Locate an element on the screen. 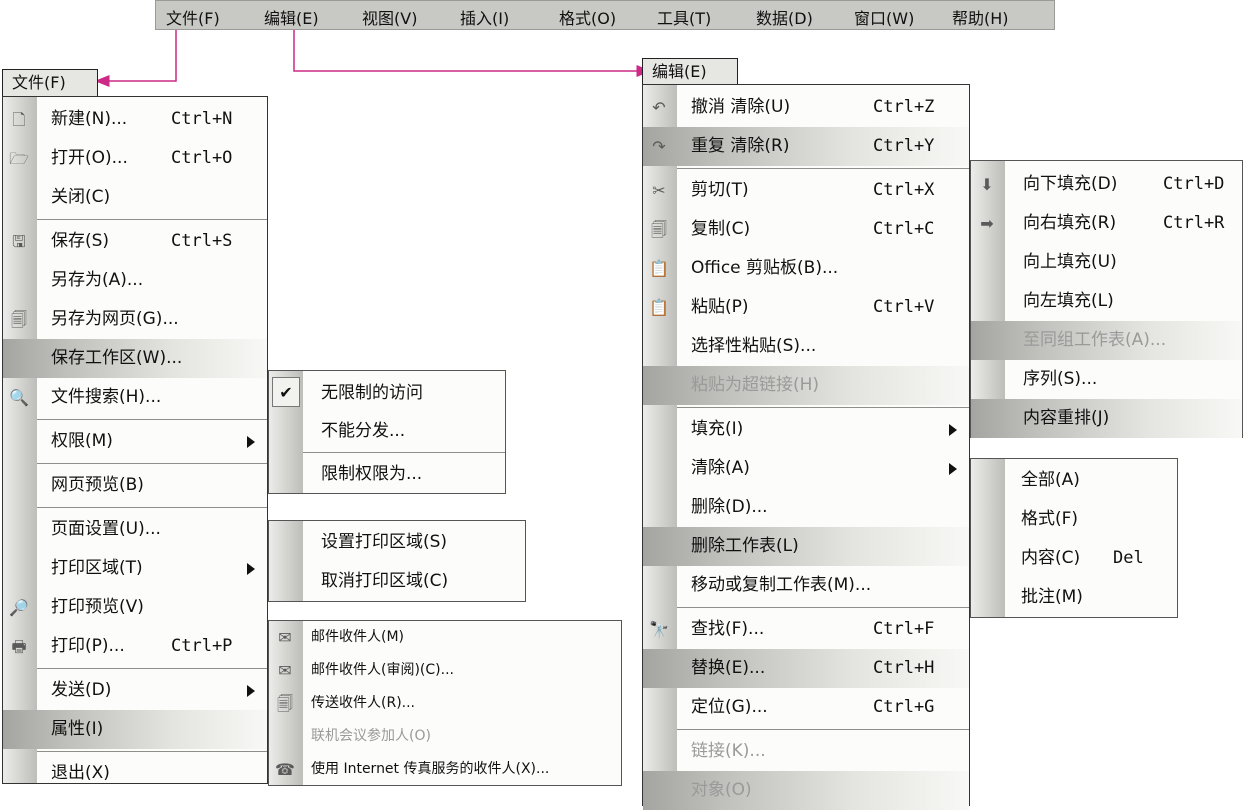  edit-menu-item: 删除工作表(L) is located at coordinates (806, 546).